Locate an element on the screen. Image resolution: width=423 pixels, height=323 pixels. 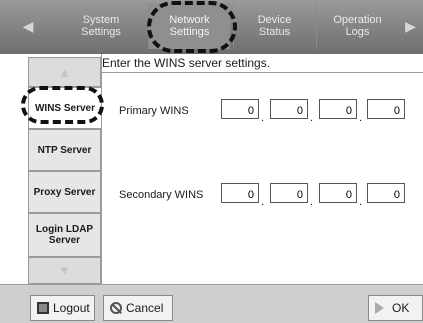
sidebar-scroll-up-button: ▲ is located at coordinates (64, 72).